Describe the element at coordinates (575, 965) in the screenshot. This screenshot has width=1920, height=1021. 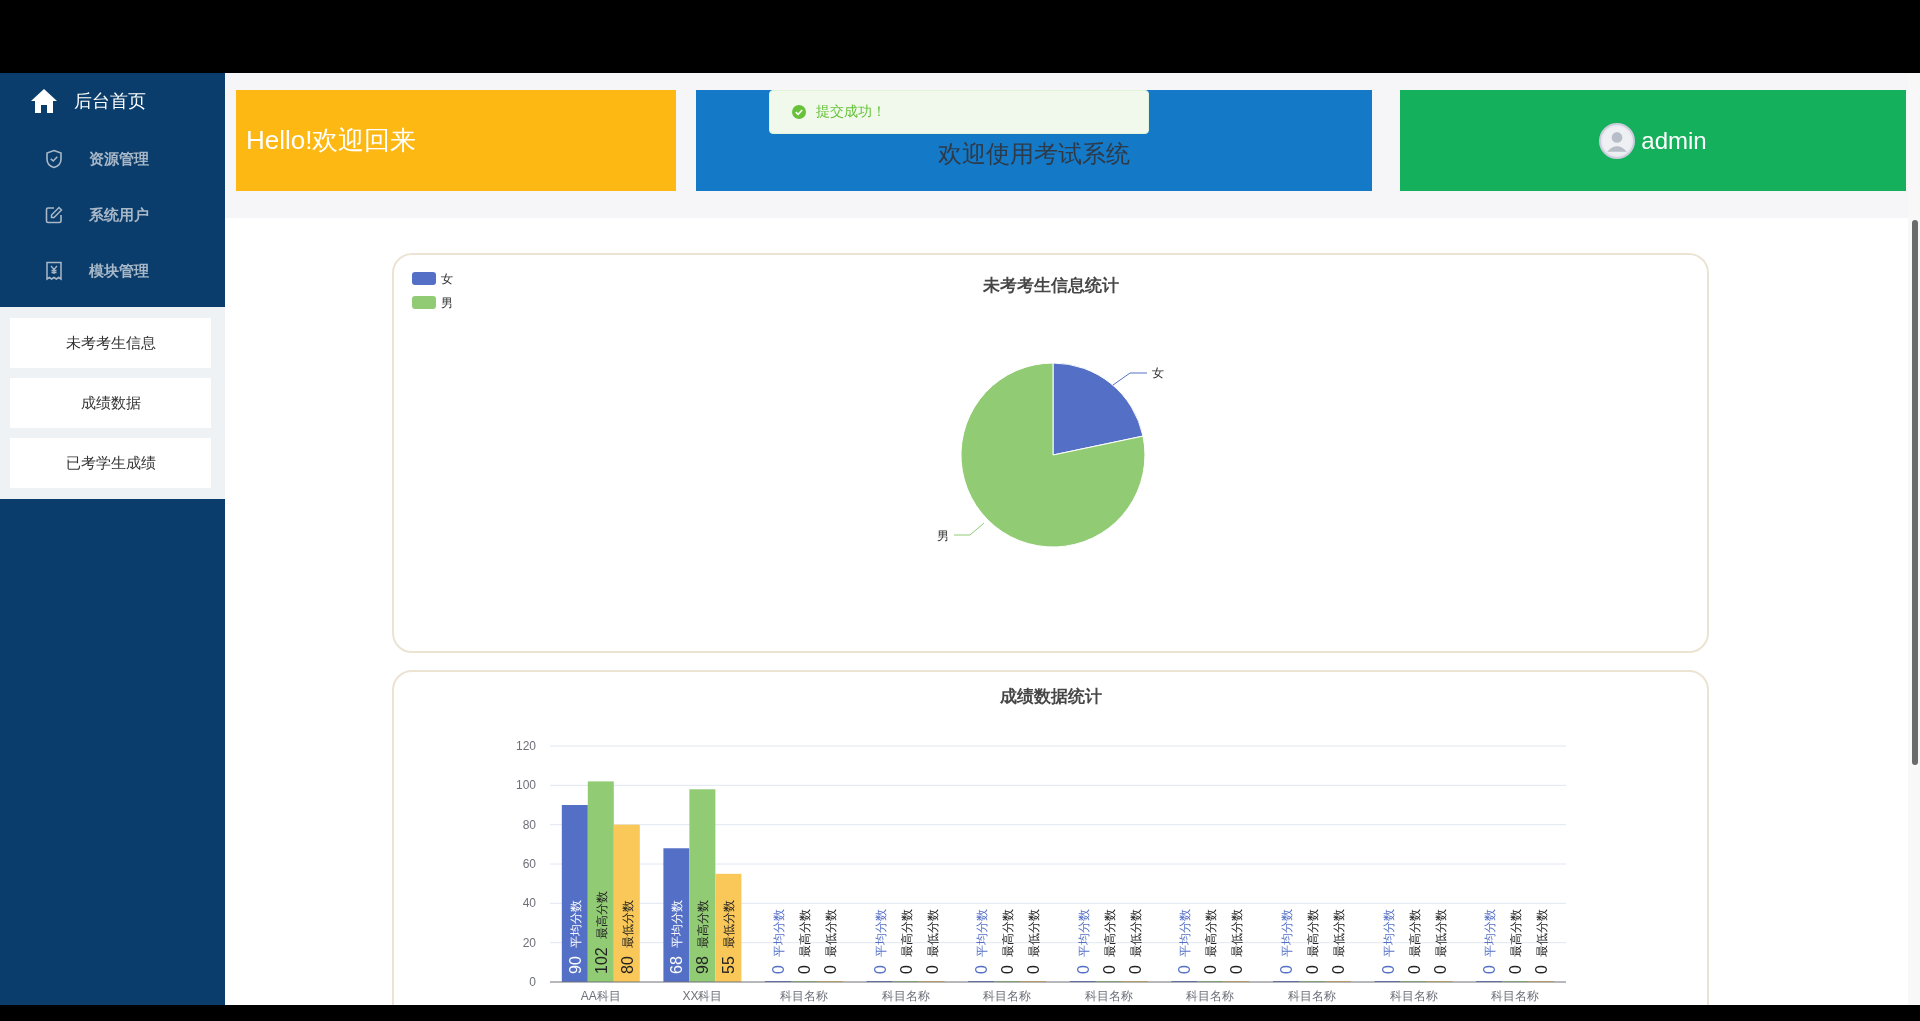
I see `bar-value-label: 90` at that location.